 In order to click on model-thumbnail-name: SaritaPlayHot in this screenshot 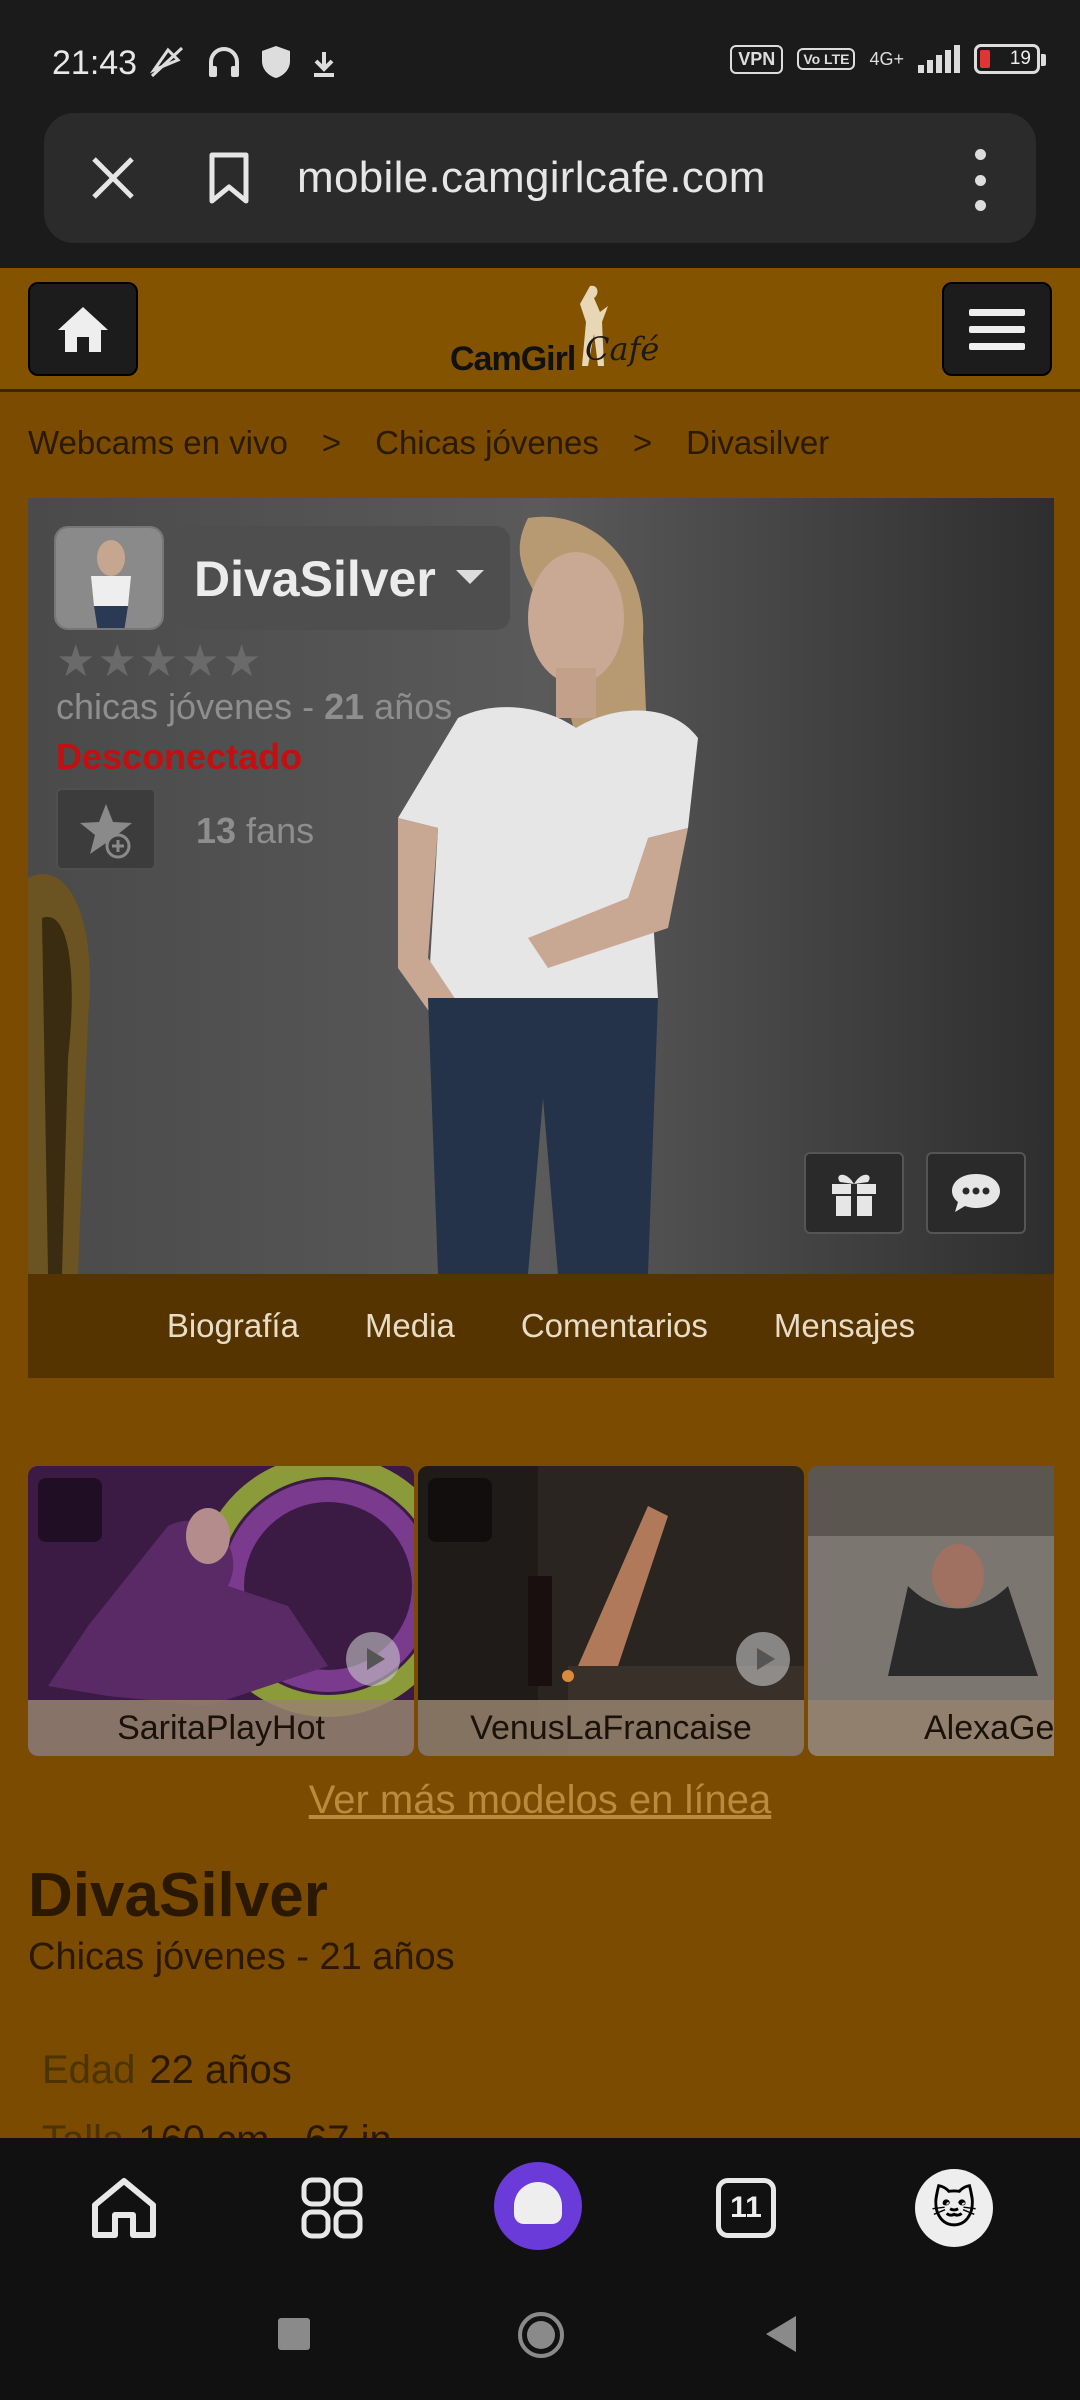, I will do `click(221, 1728)`.